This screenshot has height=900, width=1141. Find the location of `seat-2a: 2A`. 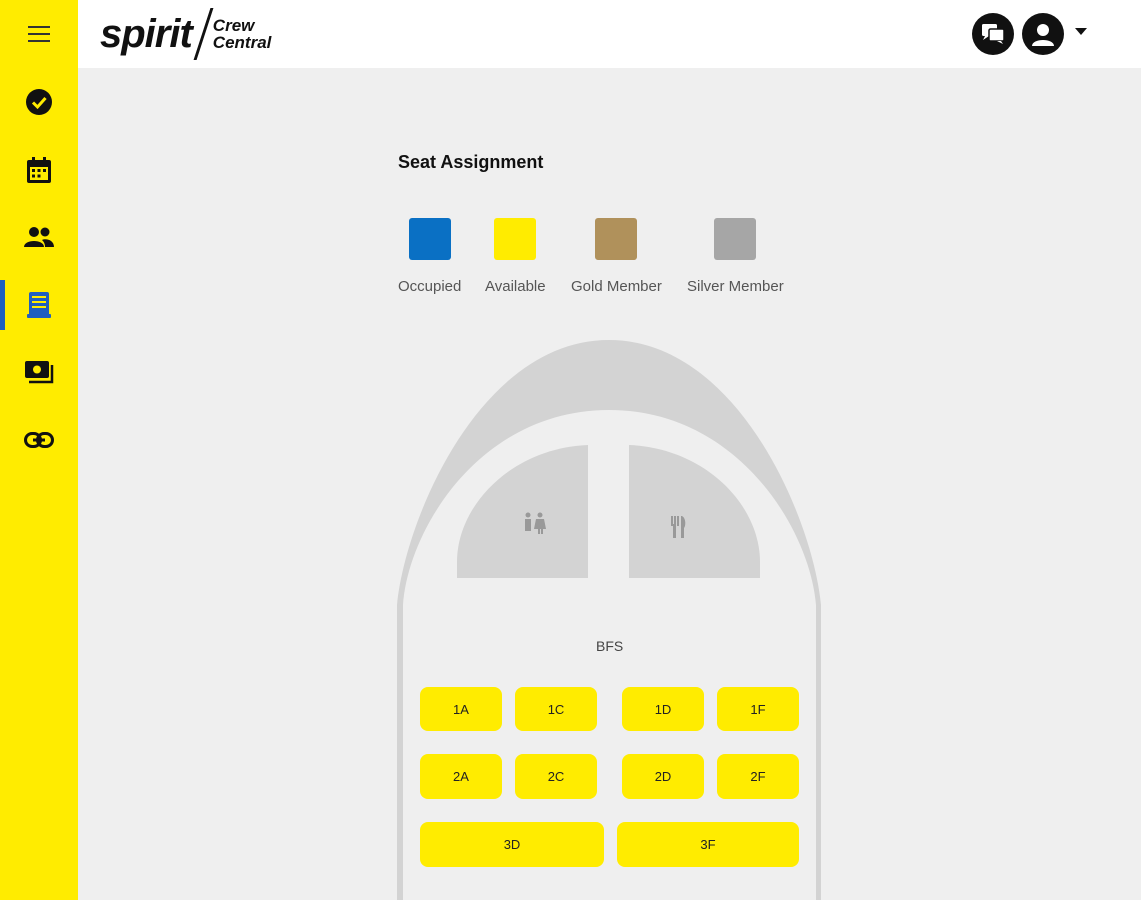

seat-2a: 2A is located at coordinates (461, 776).